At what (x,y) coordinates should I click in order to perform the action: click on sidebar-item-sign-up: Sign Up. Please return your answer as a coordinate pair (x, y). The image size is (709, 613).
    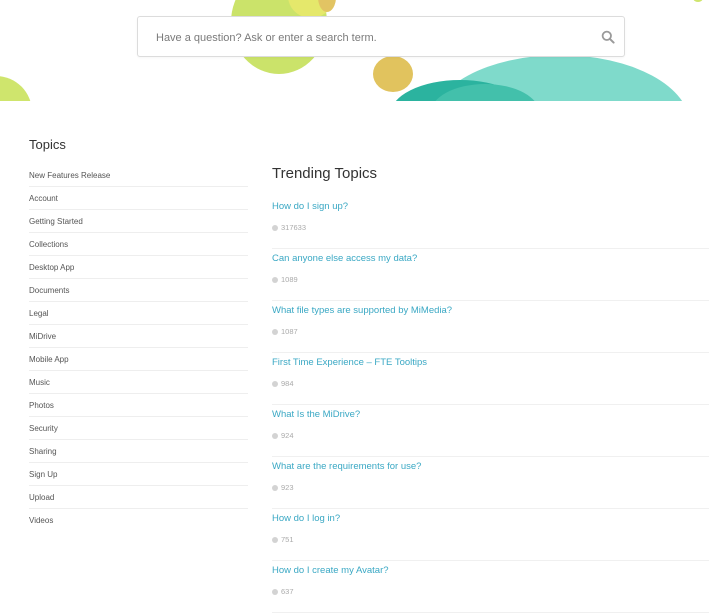
    Looking at the image, I should click on (138, 474).